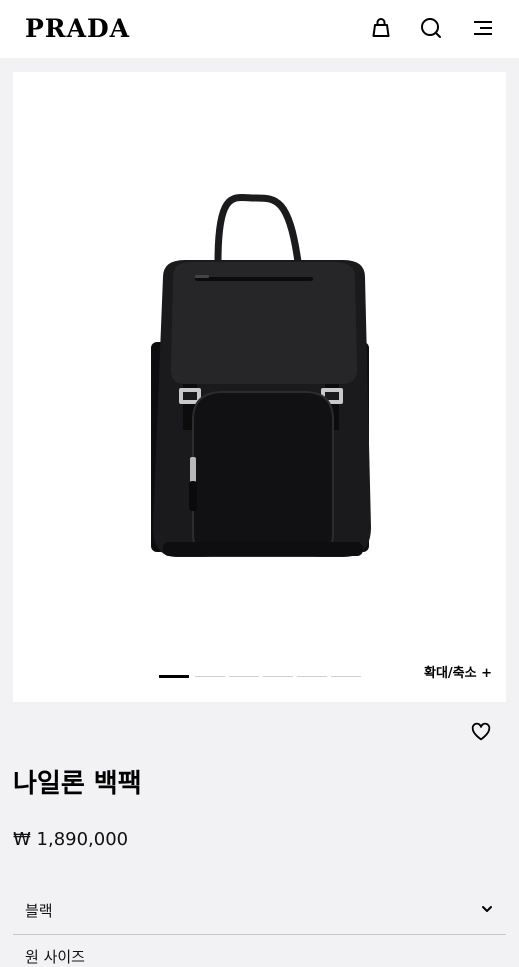 This screenshot has width=519, height=967. I want to click on search-icon, so click(431, 28).